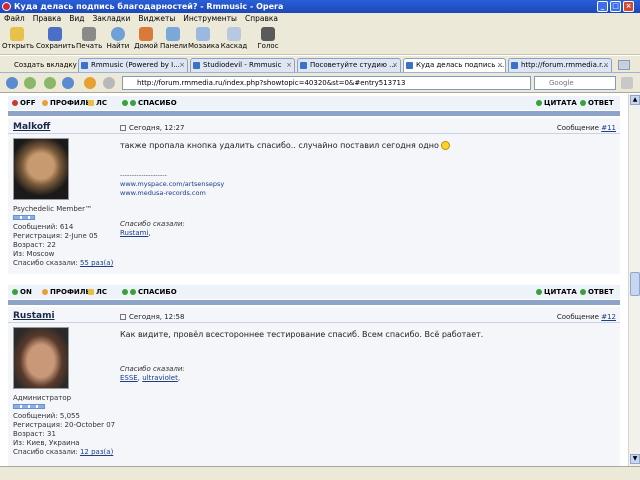 Image resolution: width=640 pixels, height=480 pixels. I want to click on new-tab-button: Создать вкладку, so click(38, 65).